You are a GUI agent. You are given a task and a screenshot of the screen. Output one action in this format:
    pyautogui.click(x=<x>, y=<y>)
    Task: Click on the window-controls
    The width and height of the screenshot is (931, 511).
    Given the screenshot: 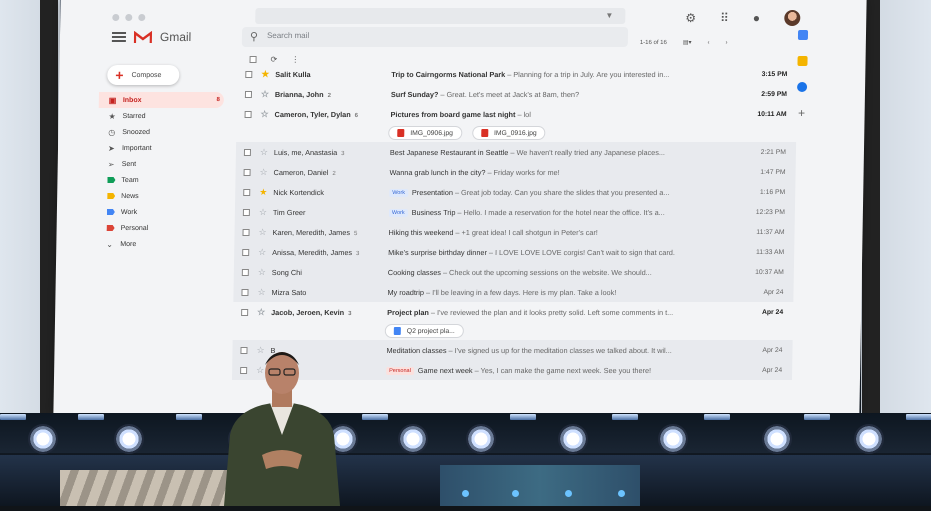 What is the action you would take?
    pyautogui.click(x=129, y=17)
    